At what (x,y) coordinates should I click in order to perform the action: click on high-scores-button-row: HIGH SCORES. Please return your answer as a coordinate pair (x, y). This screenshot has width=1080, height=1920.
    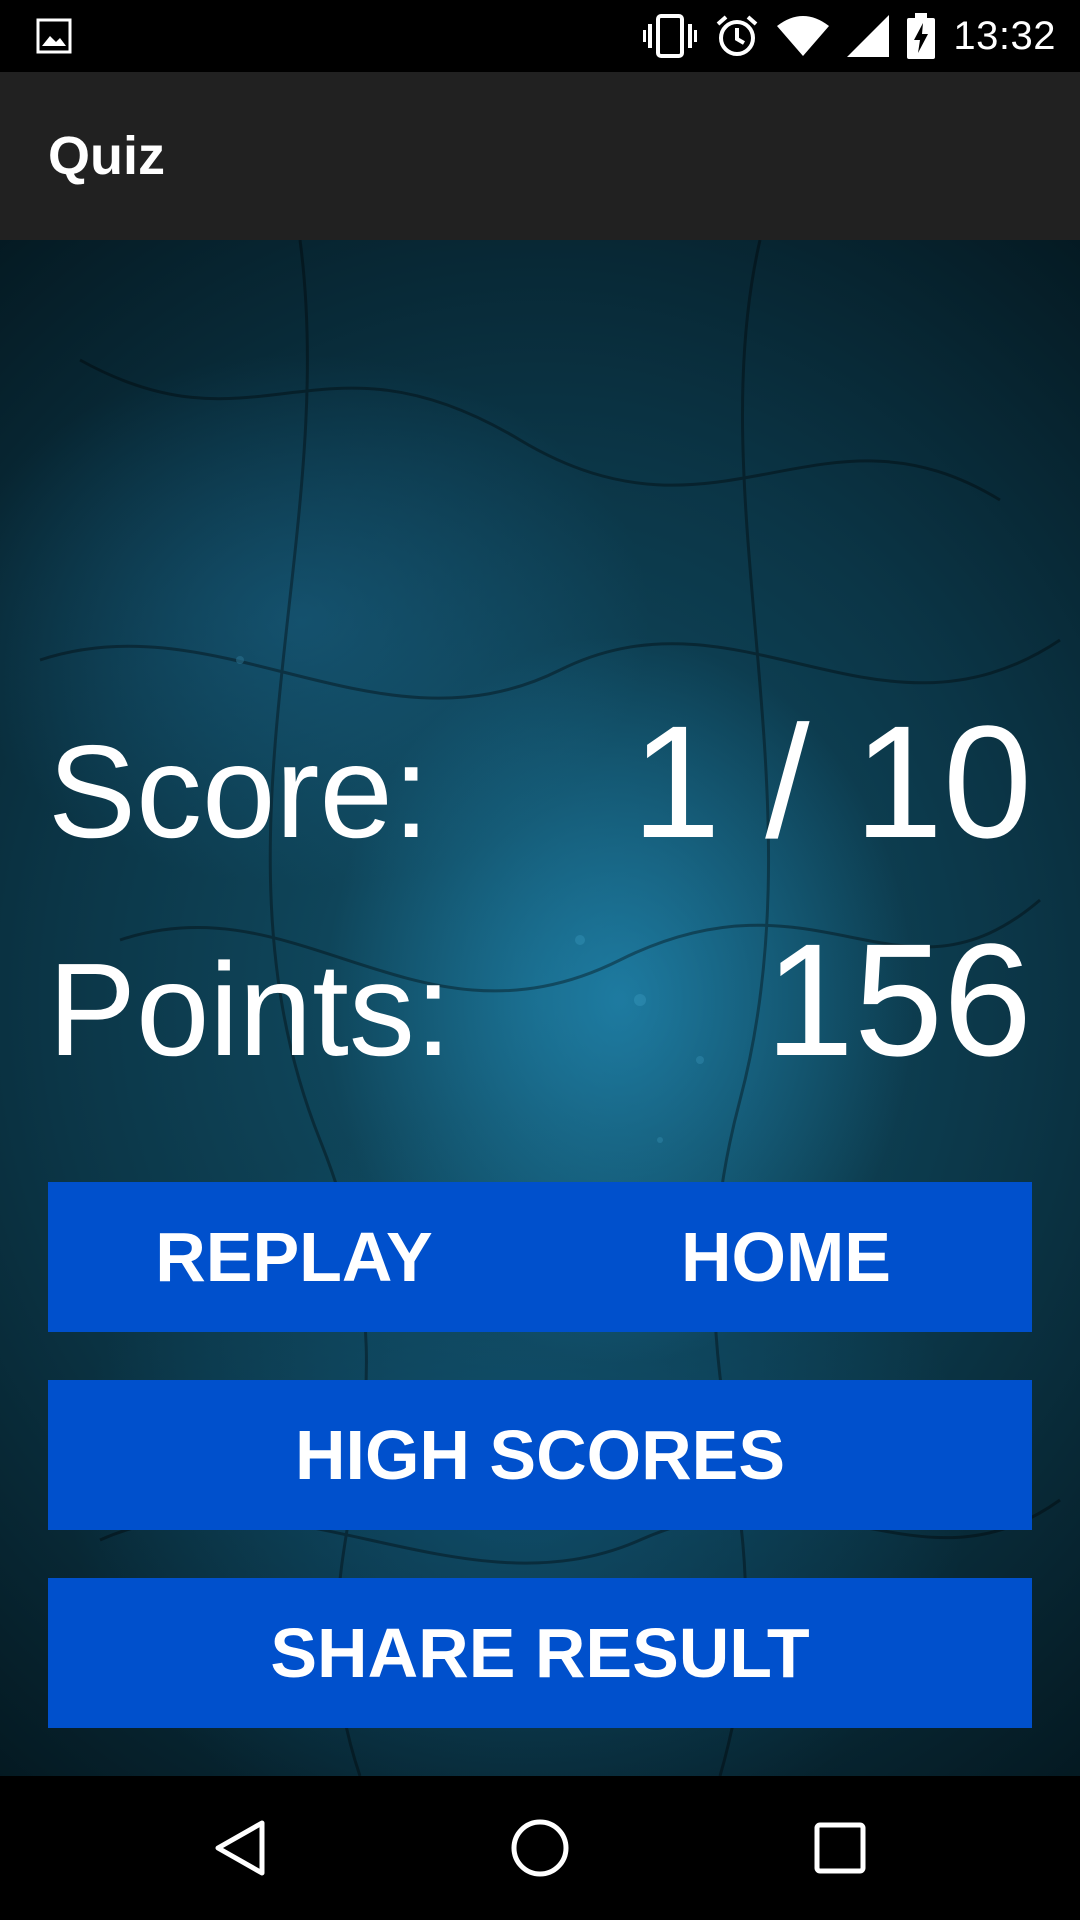
    Looking at the image, I should click on (540, 1455).